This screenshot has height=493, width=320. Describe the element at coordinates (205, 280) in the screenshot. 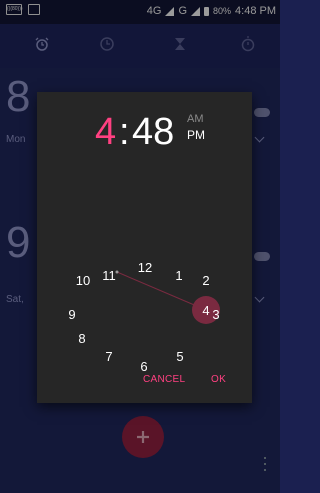

I see `clock-number-2: 2` at that location.